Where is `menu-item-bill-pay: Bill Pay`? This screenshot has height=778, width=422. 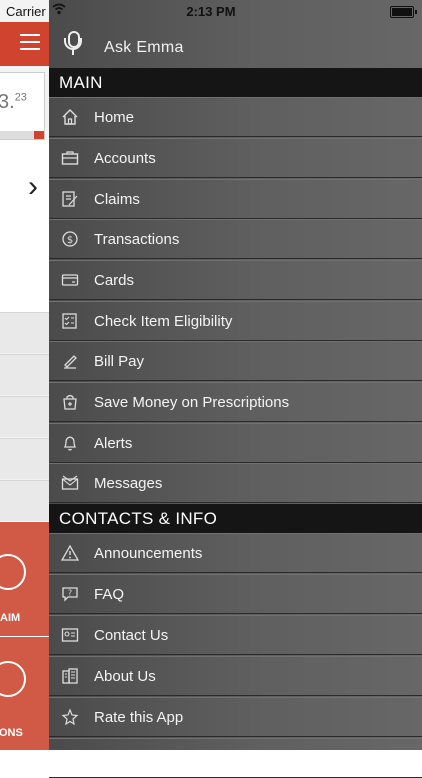 menu-item-bill-pay: Bill Pay is located at coordinates (235, 361).